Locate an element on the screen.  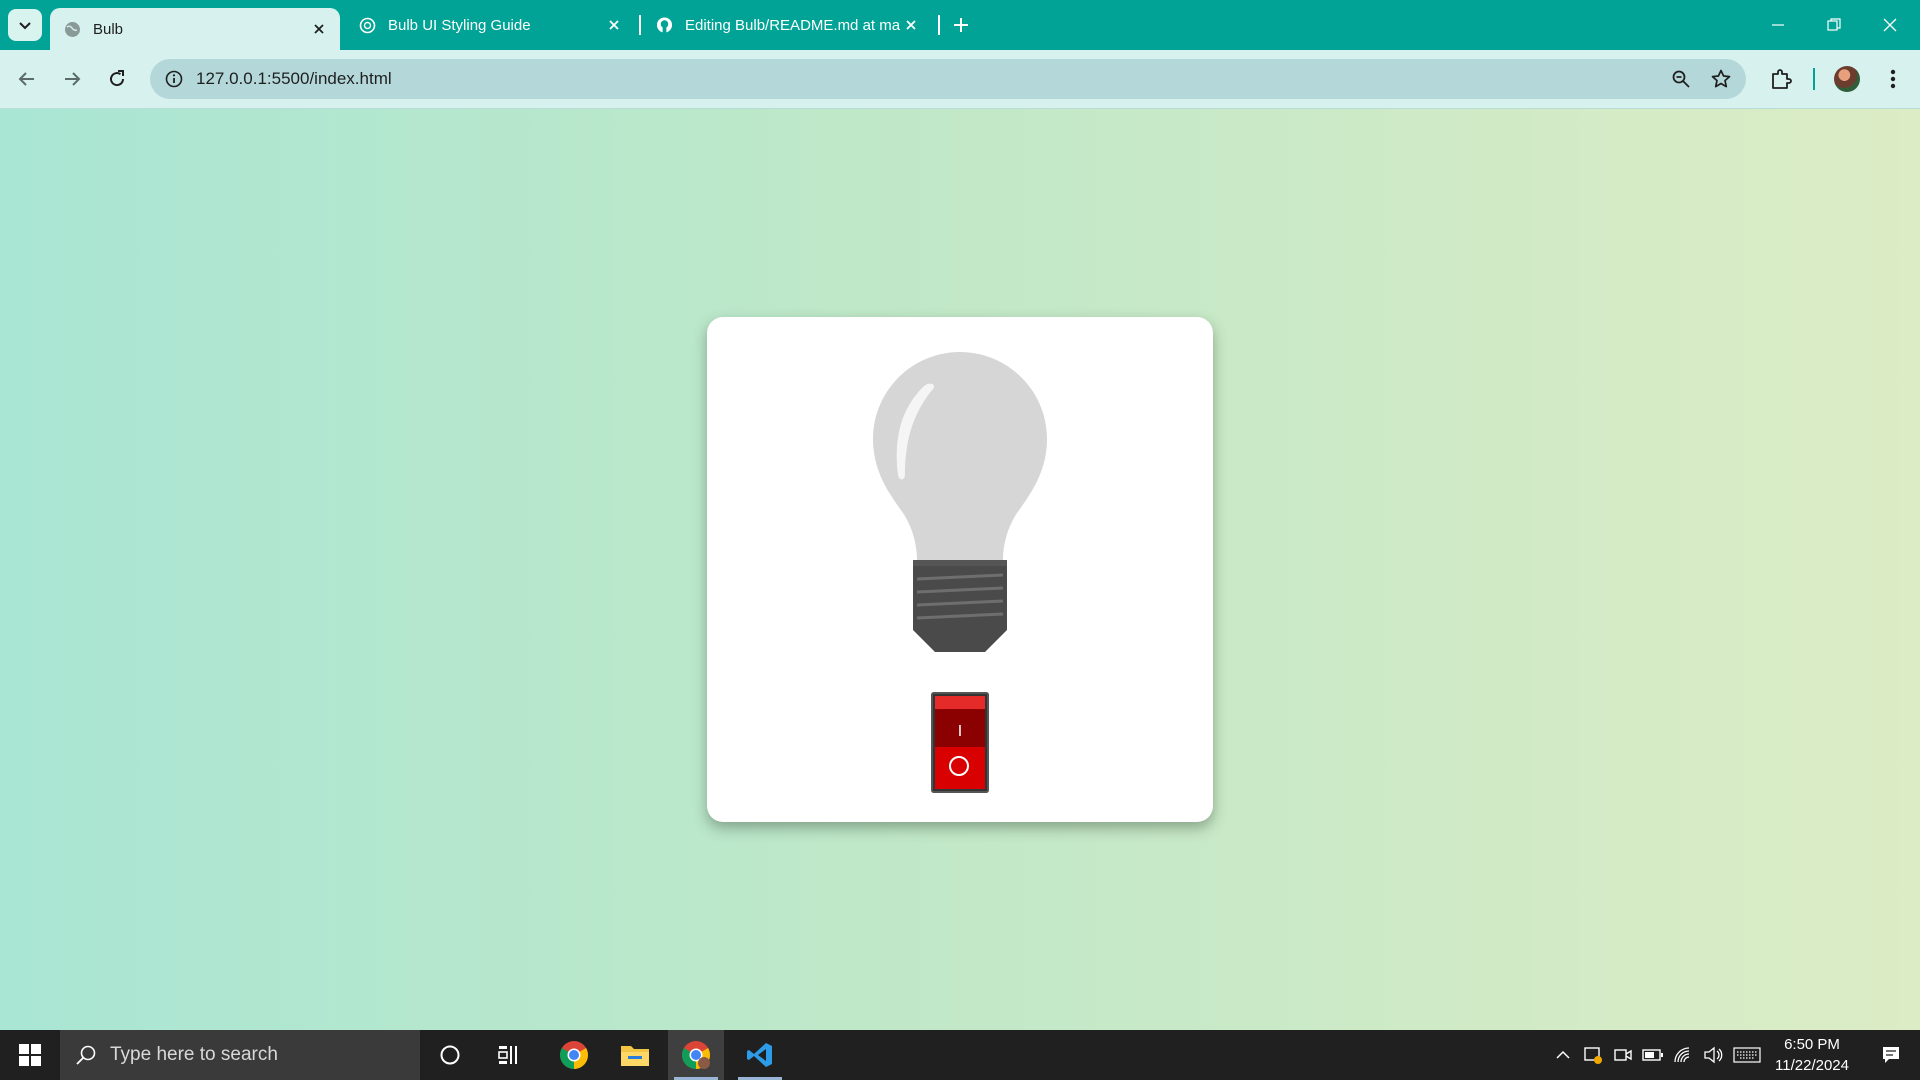
back-button is located at coordinates (27, 79).